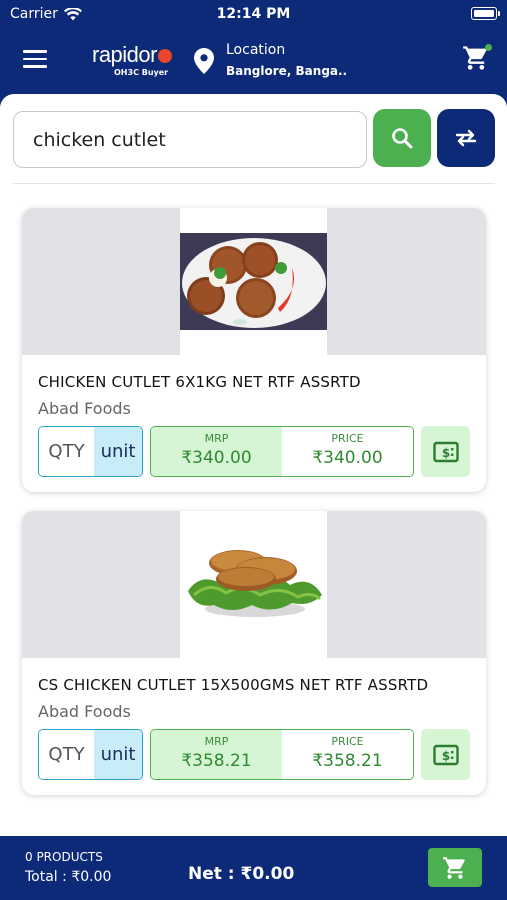 The height and width of the screenshot is (900, 507). I want to click on swap-button, so click(466, 138).